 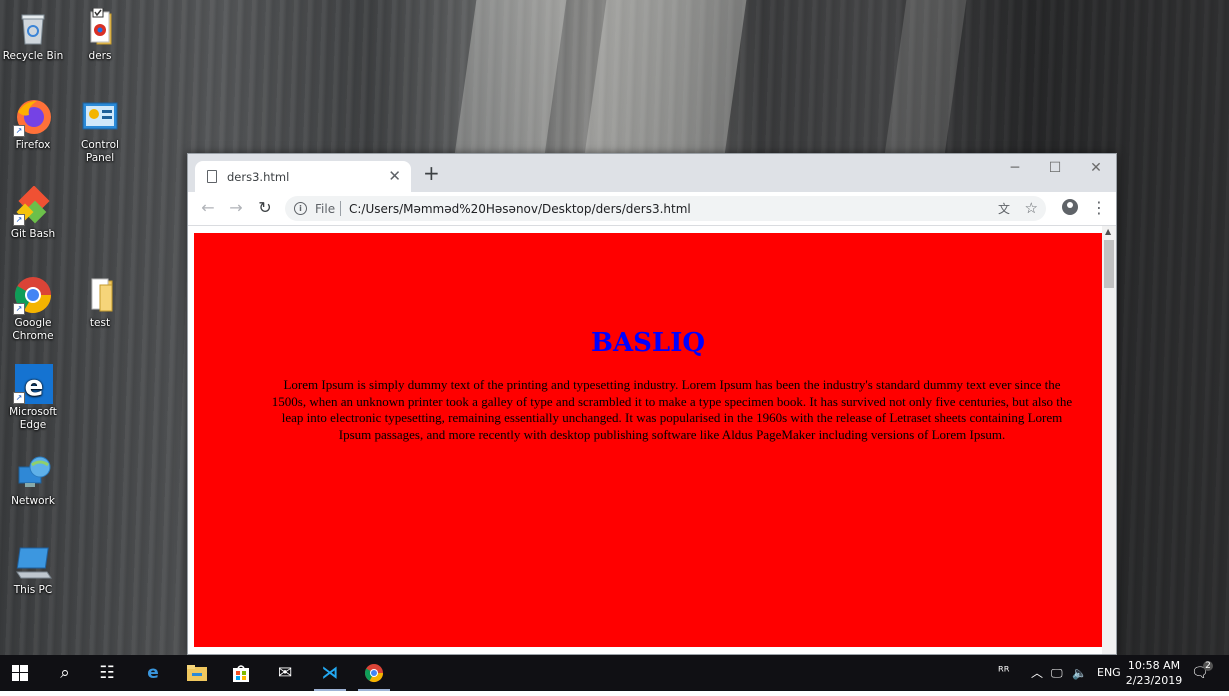 I want to click on desktop-icon-microsoft-edge: e ↗ Microsoft Edge, so click(x=33, y=398).